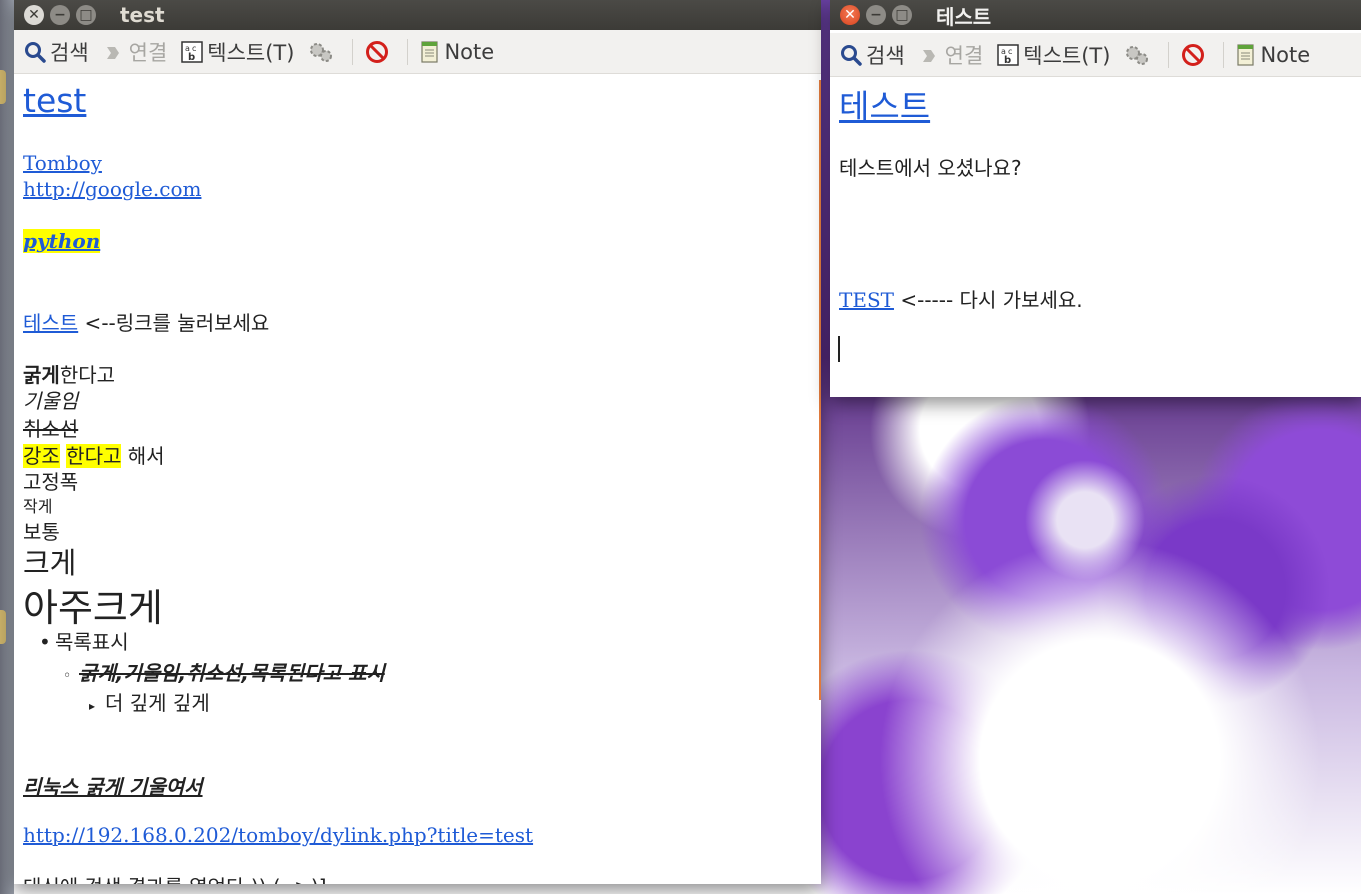 This screenshot has width=1361, height=894. Describe the element at coordinates (820, 390) in the screenshot. I see `window-edge-accent` at that location.